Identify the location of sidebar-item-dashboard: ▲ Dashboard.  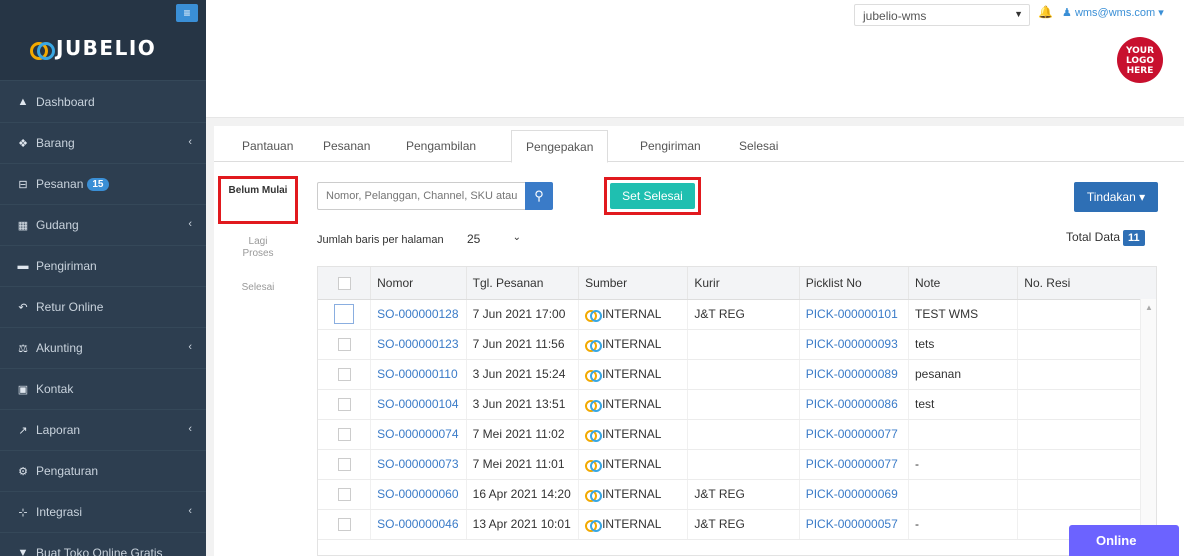
(103, 101).